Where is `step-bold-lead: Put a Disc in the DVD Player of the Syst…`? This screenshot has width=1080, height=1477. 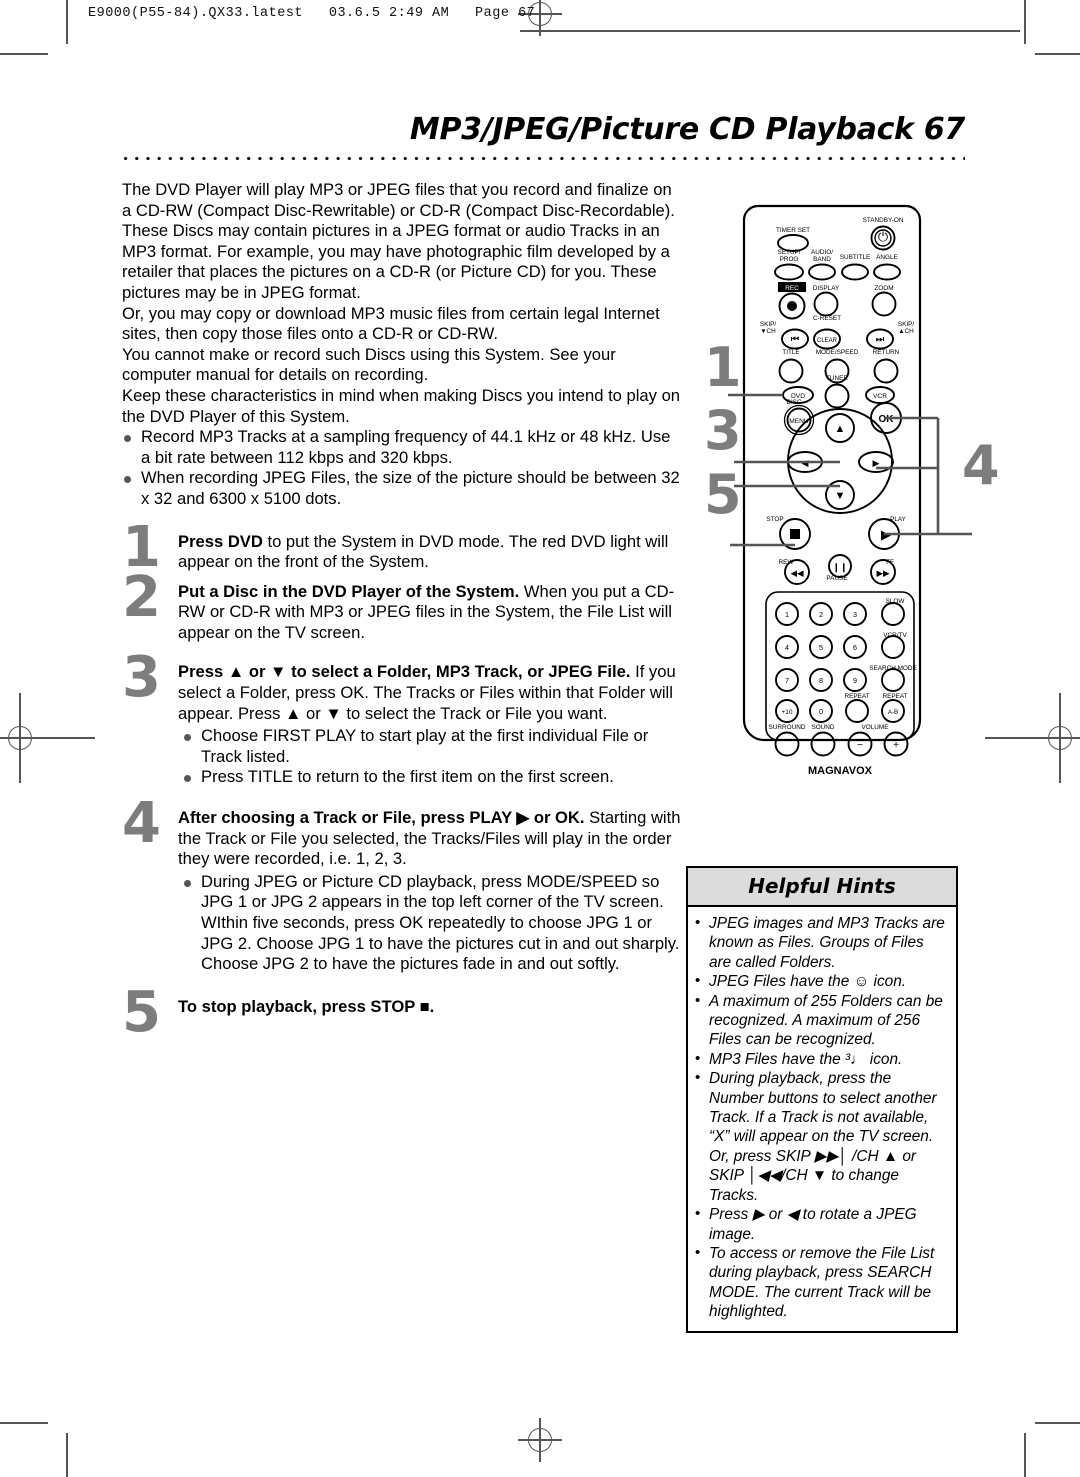
step-bold-lead: Put a Disc in the DVD Player of the Syst… is located at coordinates (349, 591).